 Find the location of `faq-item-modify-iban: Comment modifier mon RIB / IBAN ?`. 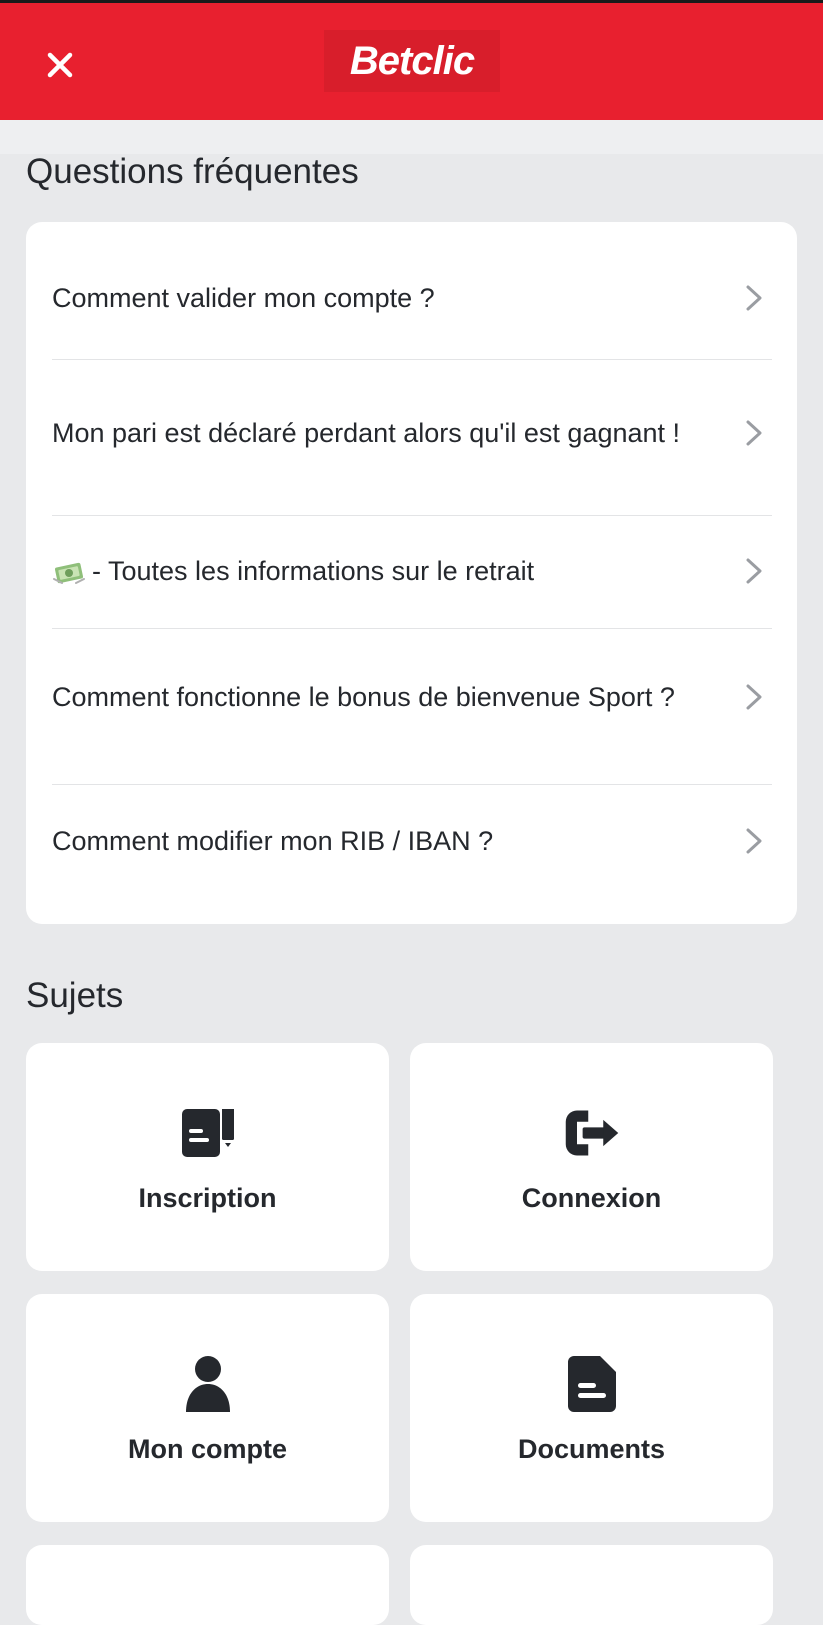

faq-item-modify-iban: Comment modifier mon RIB / IBAN ? is located at coordinates (412, 841).